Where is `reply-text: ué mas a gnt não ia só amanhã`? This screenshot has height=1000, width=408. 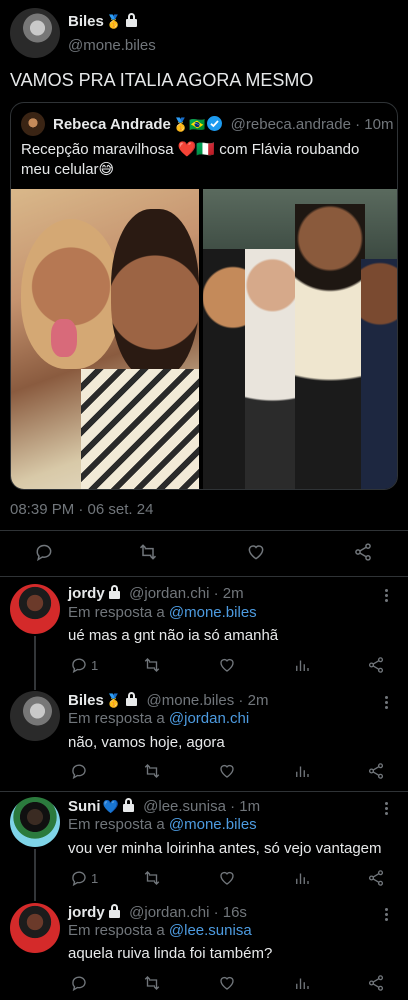 reply-text: ué mas a gnt não ia só amanhã is located at coordinates (173, 635).